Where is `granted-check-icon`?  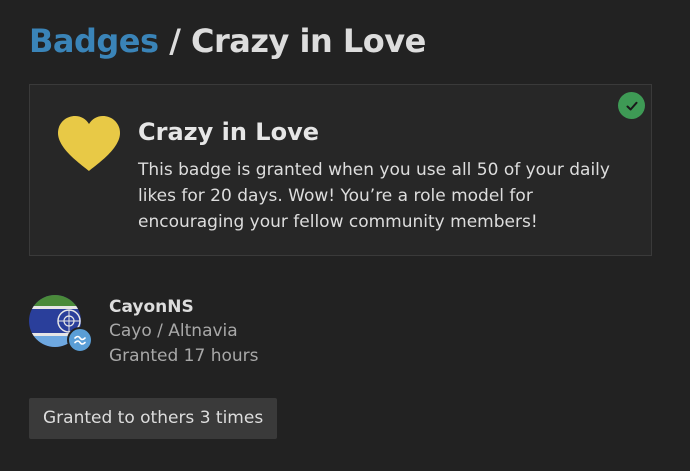 granted-check-icon is located at coordinates (631, 105).